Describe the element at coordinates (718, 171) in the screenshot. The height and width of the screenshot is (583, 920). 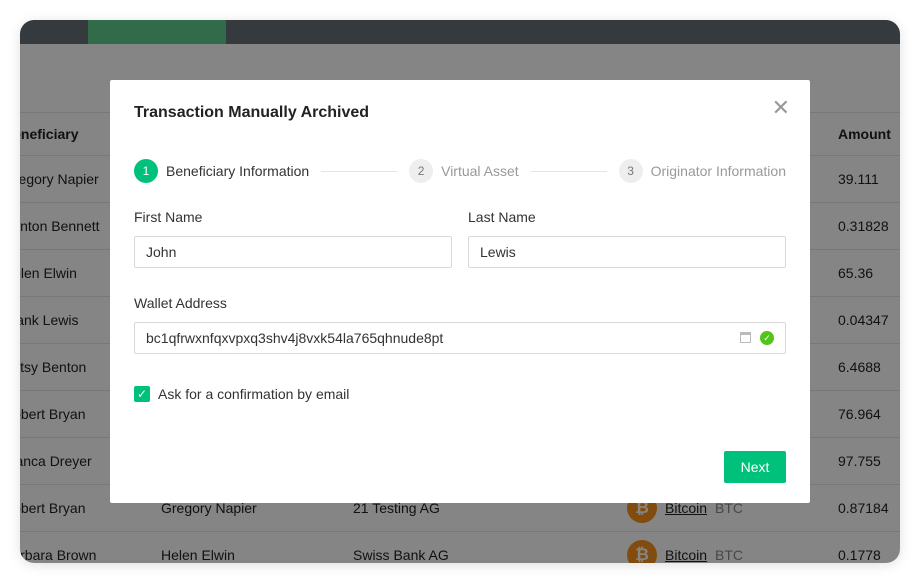
I see `step-label: Originator Information` at that location.